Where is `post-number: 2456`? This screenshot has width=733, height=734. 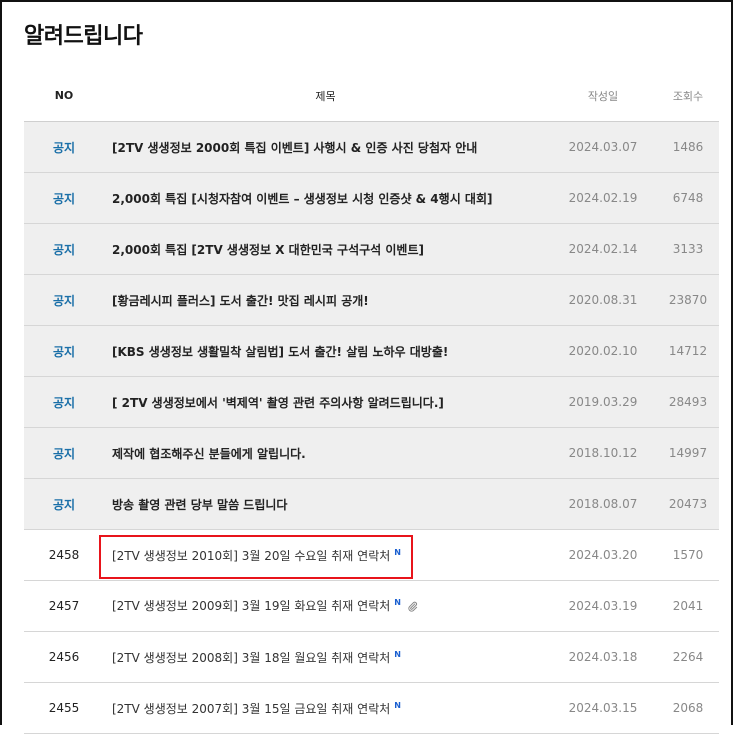
post-number: 2456 is located at coordinates (64, 657).